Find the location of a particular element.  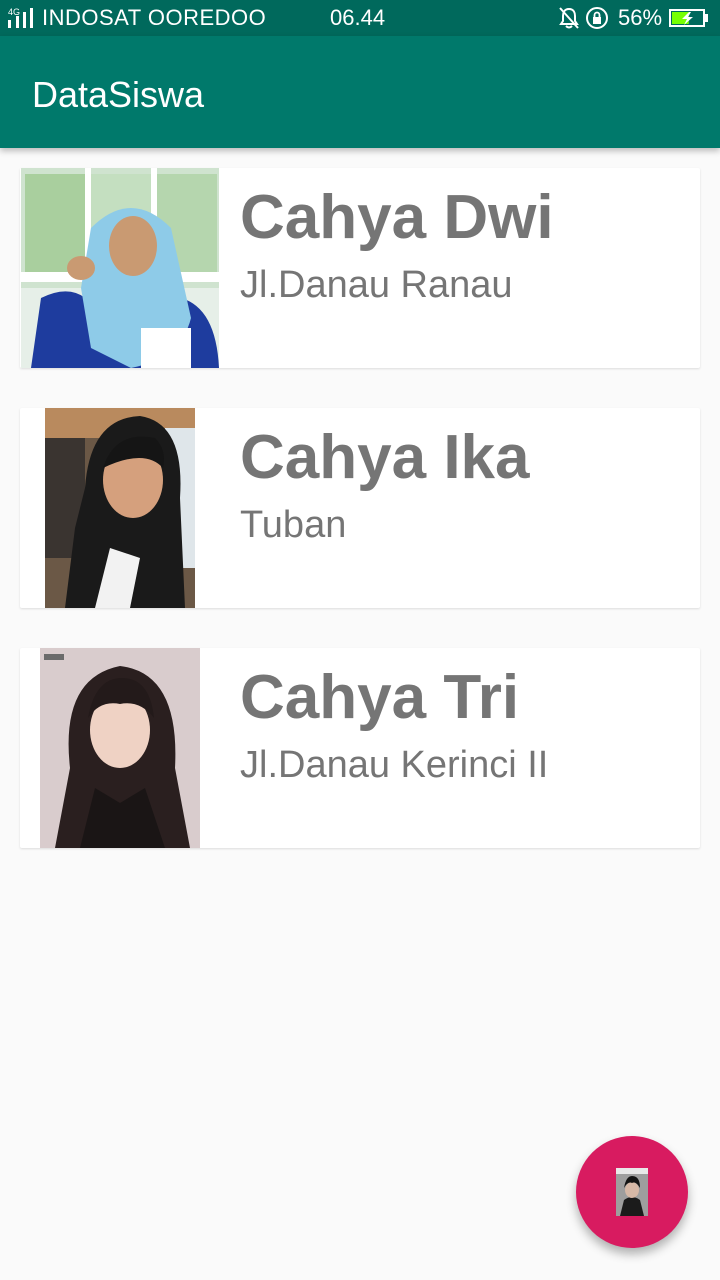

bell-off-icon is located at coordinates (569, 18).